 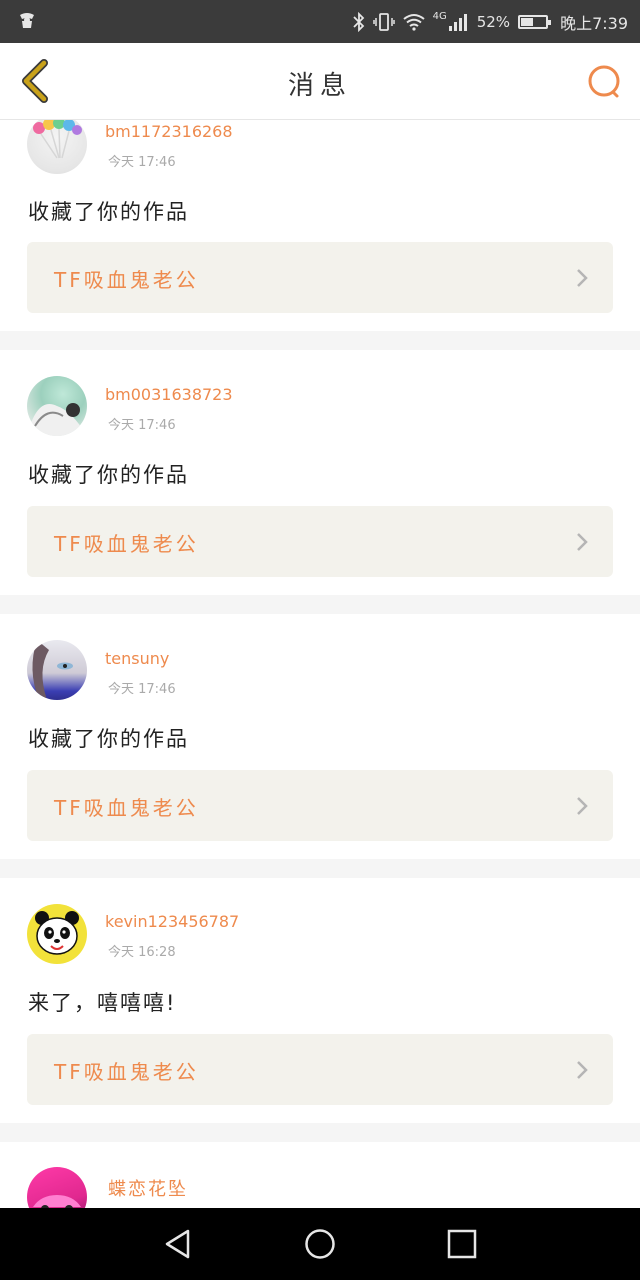 I want to click on timestamp: 今天 16:28, so click(x=142, y=952).